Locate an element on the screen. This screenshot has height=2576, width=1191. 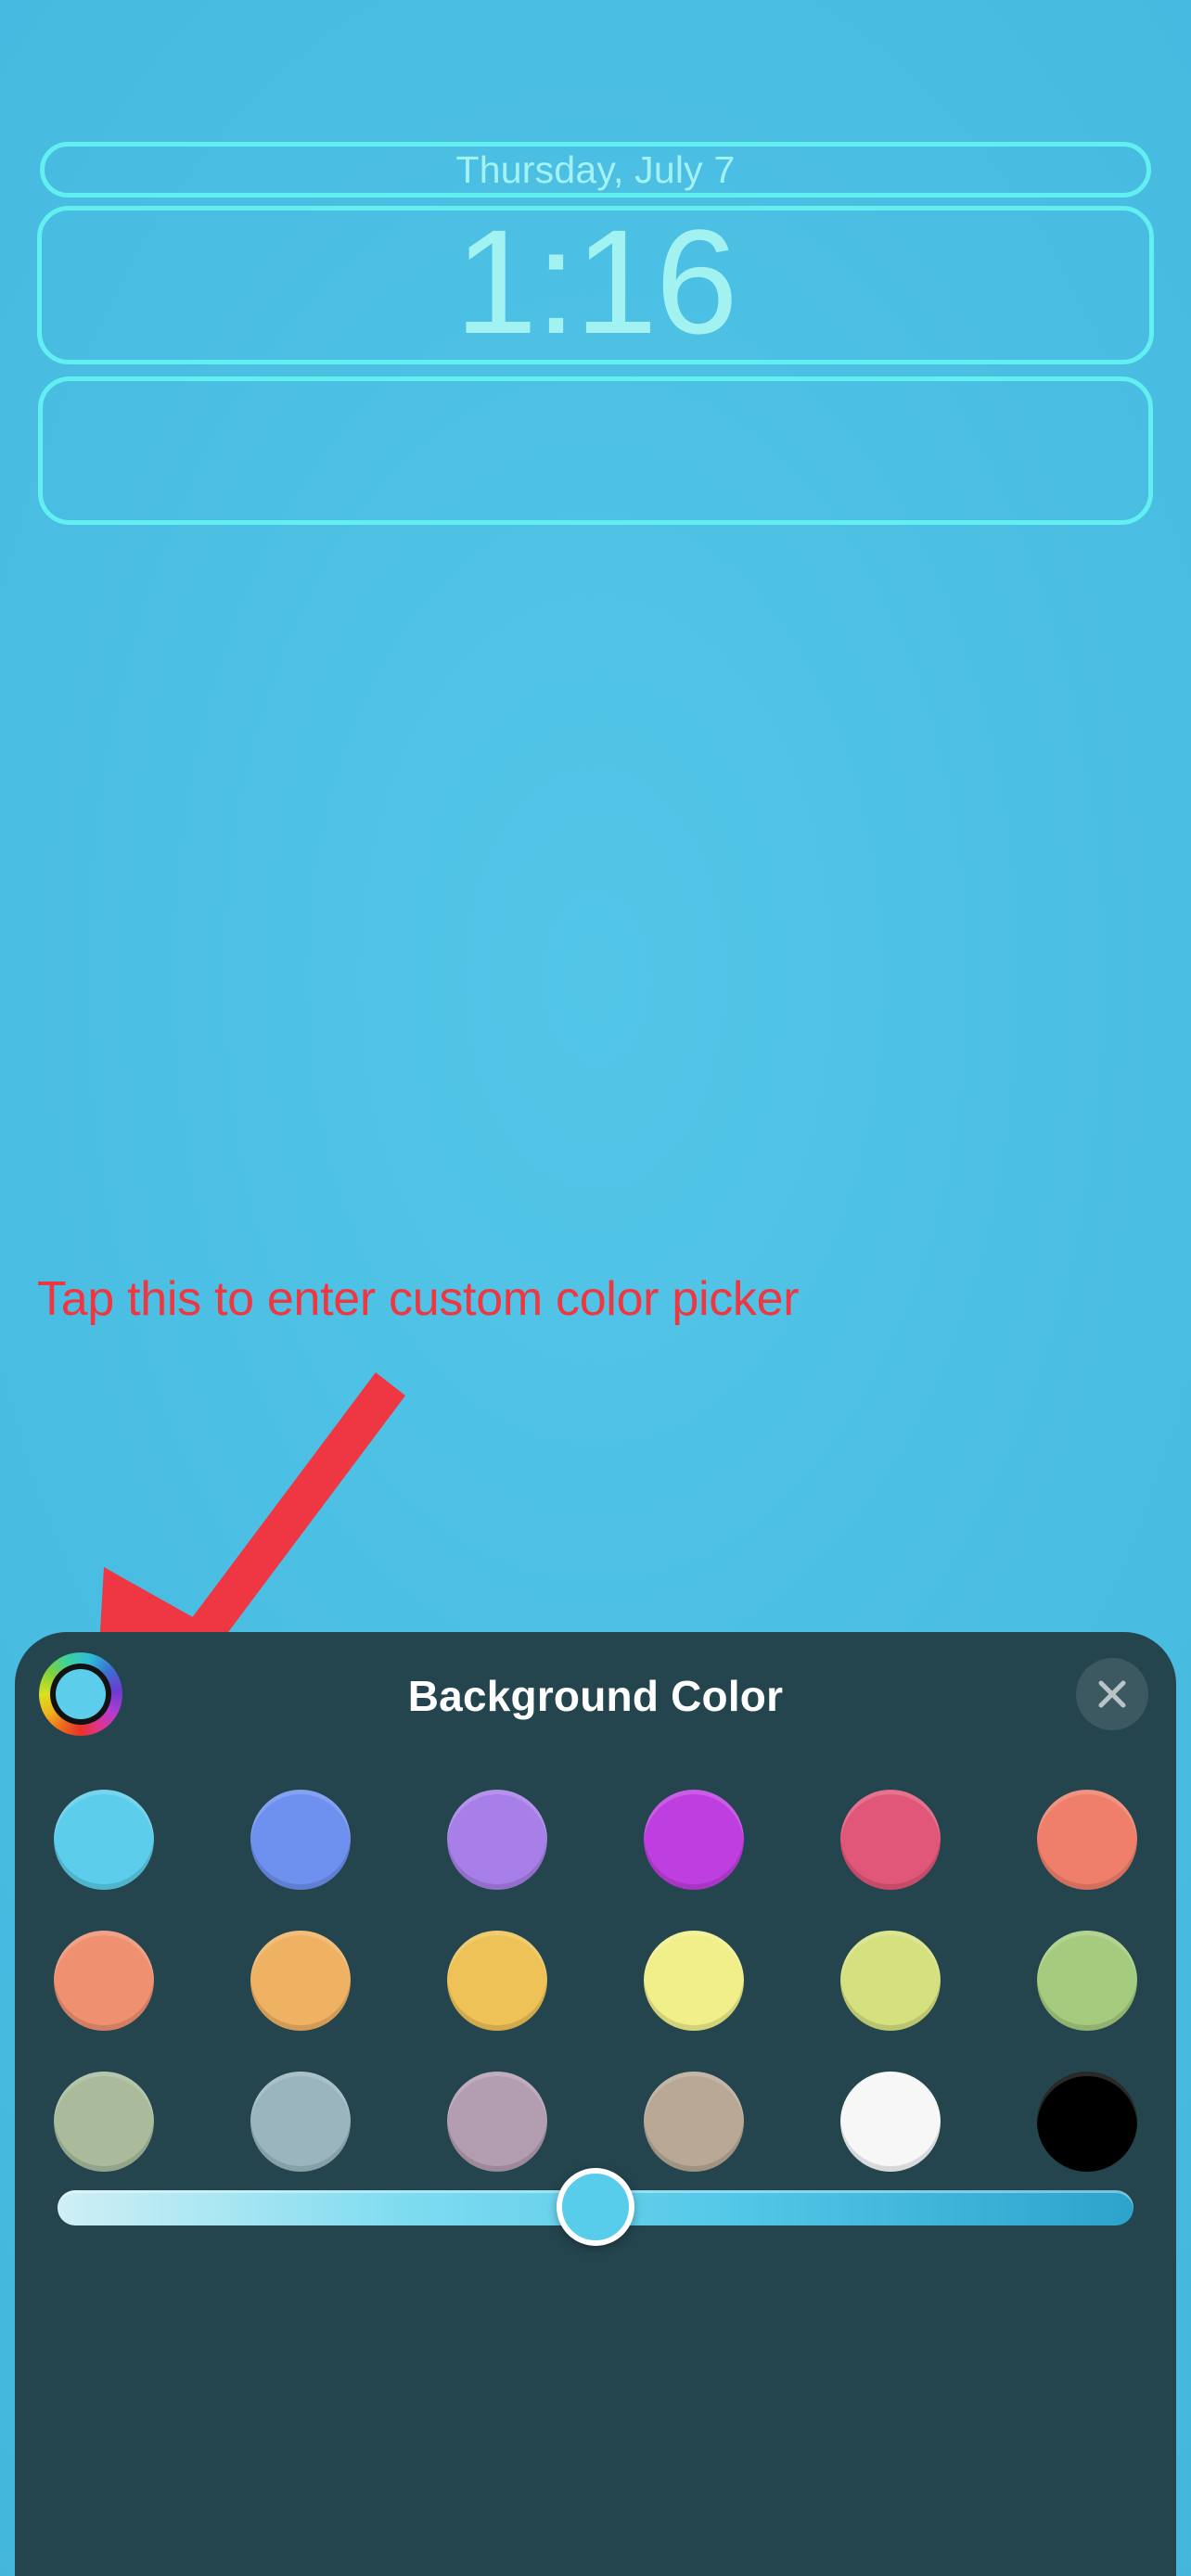
color-swatch-light-green is located at coordinates (1087, 1981).